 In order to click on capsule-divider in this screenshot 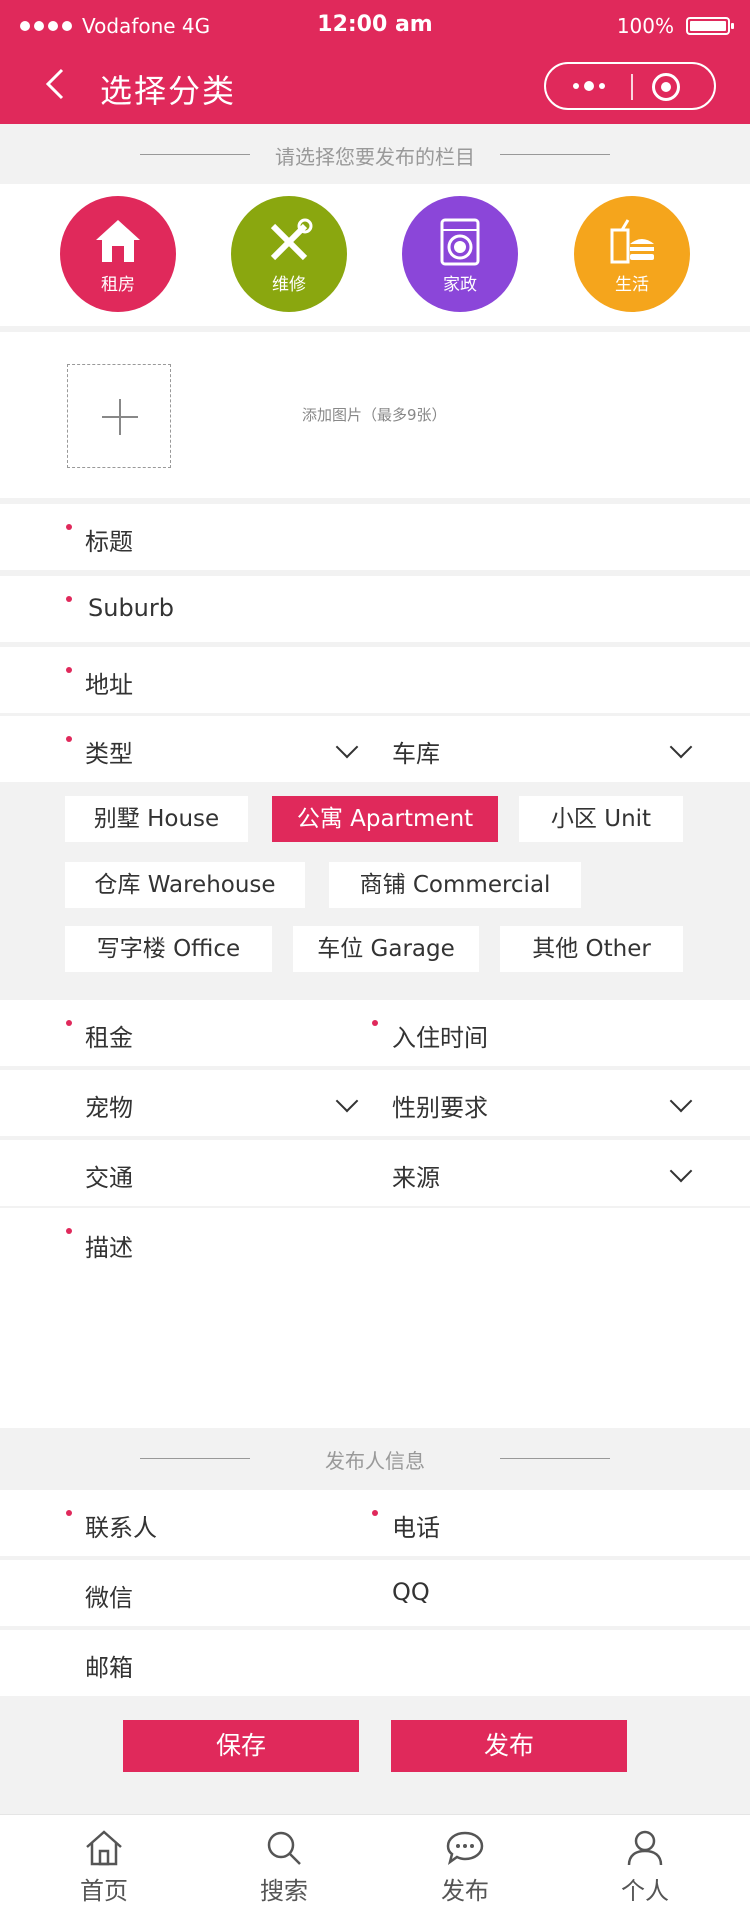, I will do `click(632, 87)`.